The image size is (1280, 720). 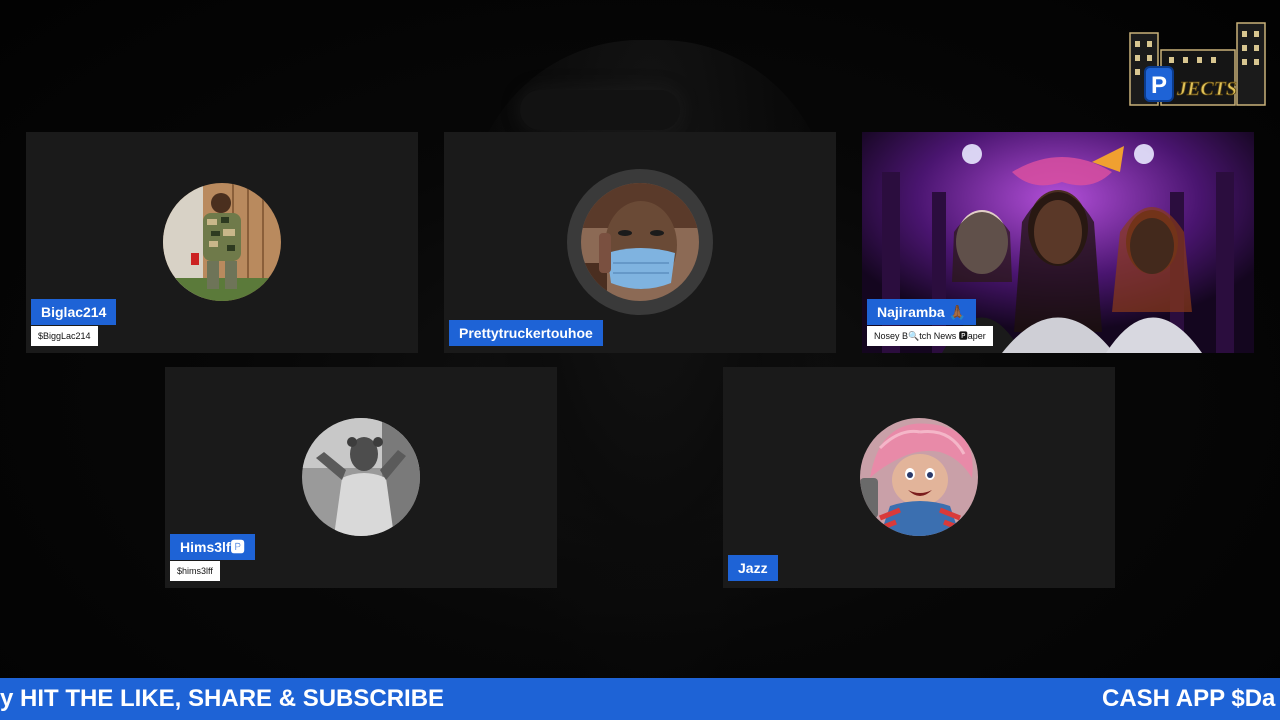 I want to click on face-mask-person-avatar, so click(x=640, y=242).